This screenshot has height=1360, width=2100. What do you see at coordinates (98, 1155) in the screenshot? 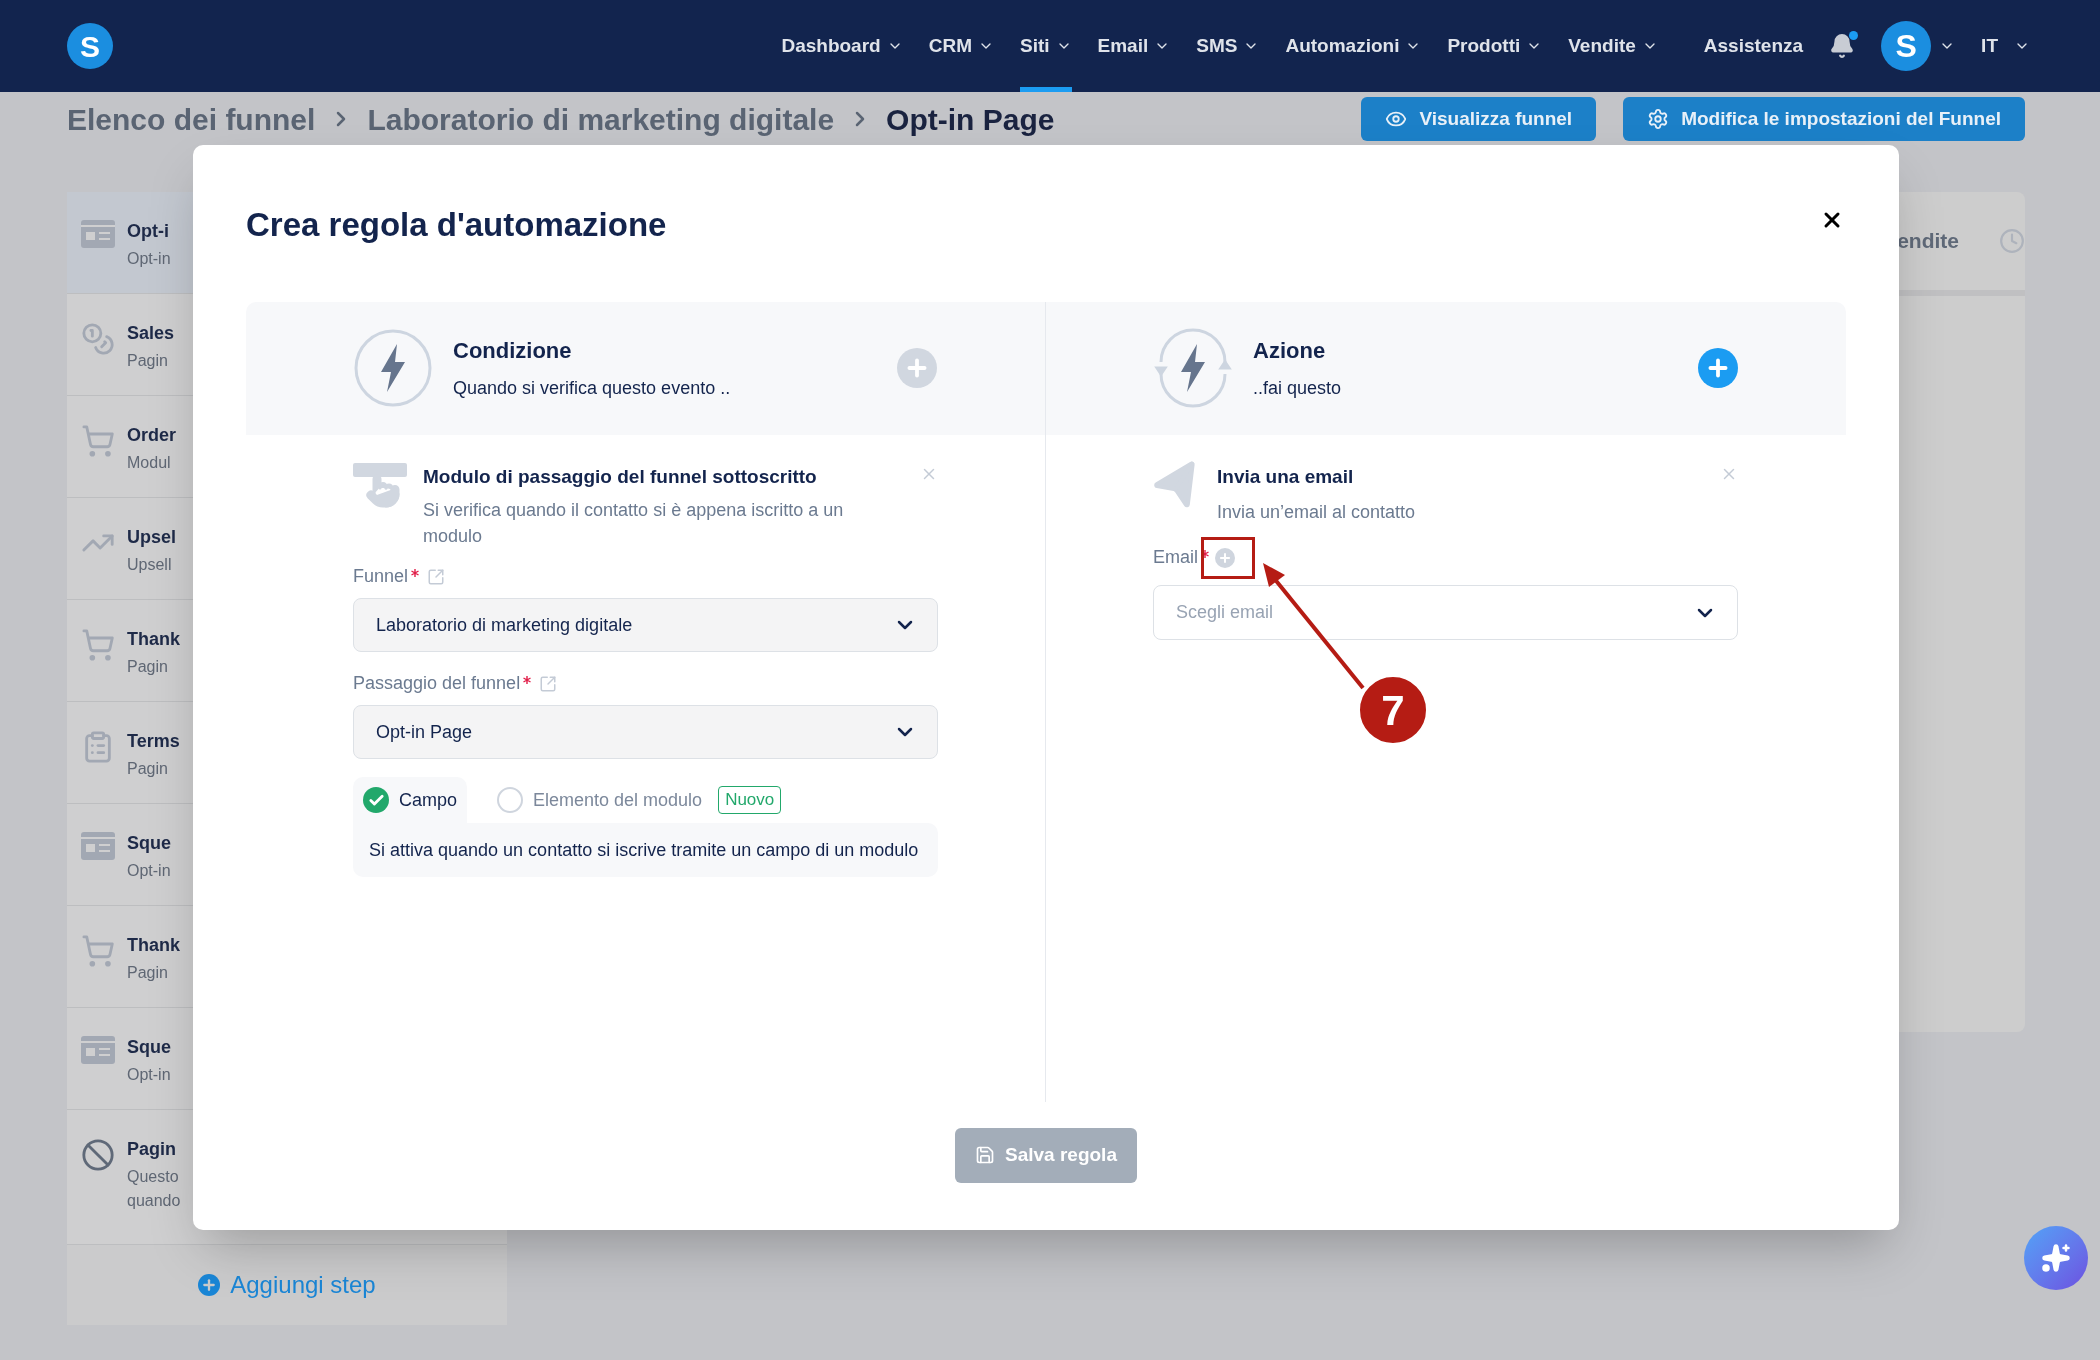
I see `blocked-icon` at bounding box center [98, 1155].